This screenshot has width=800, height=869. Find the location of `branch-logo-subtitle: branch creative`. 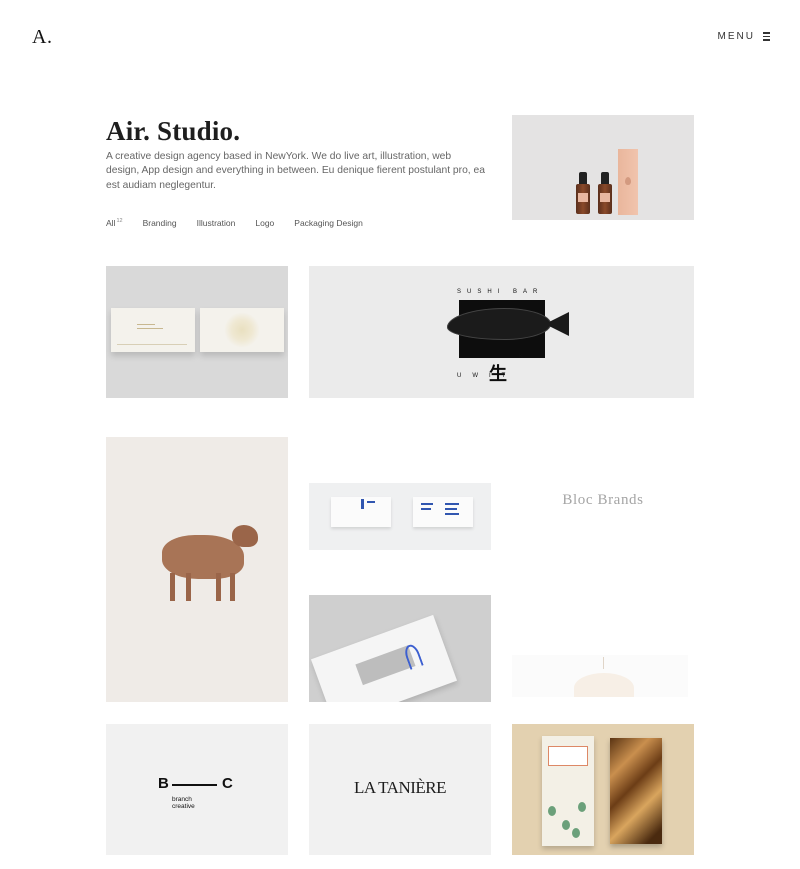

branch-logo-subtitle: branch creative is located at coordinates (183, 803).